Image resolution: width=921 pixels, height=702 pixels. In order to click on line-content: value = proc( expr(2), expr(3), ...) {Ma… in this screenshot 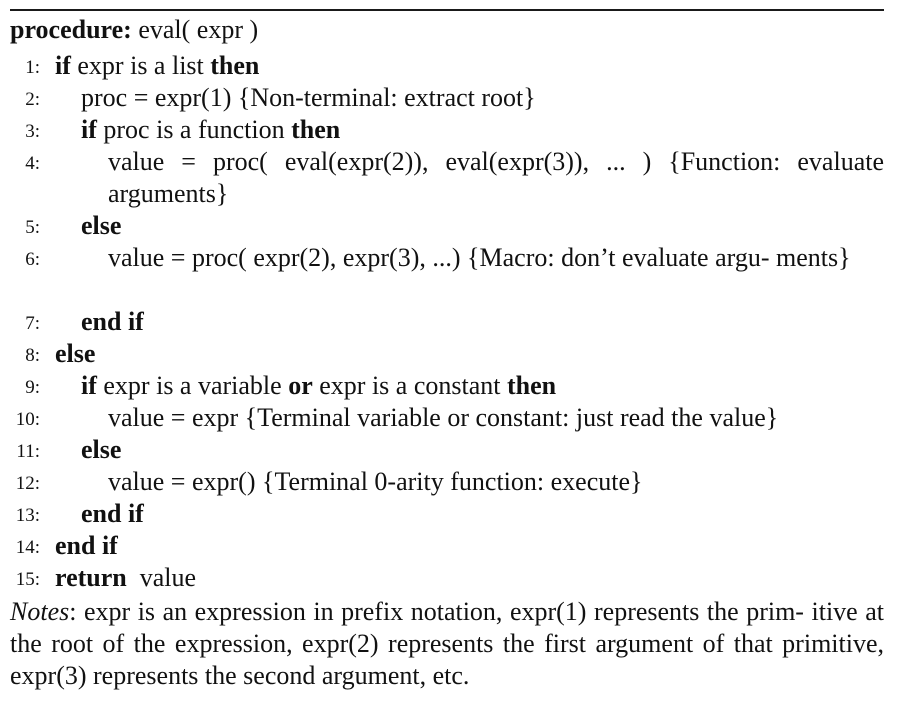, I will do `click(479, 257)`.